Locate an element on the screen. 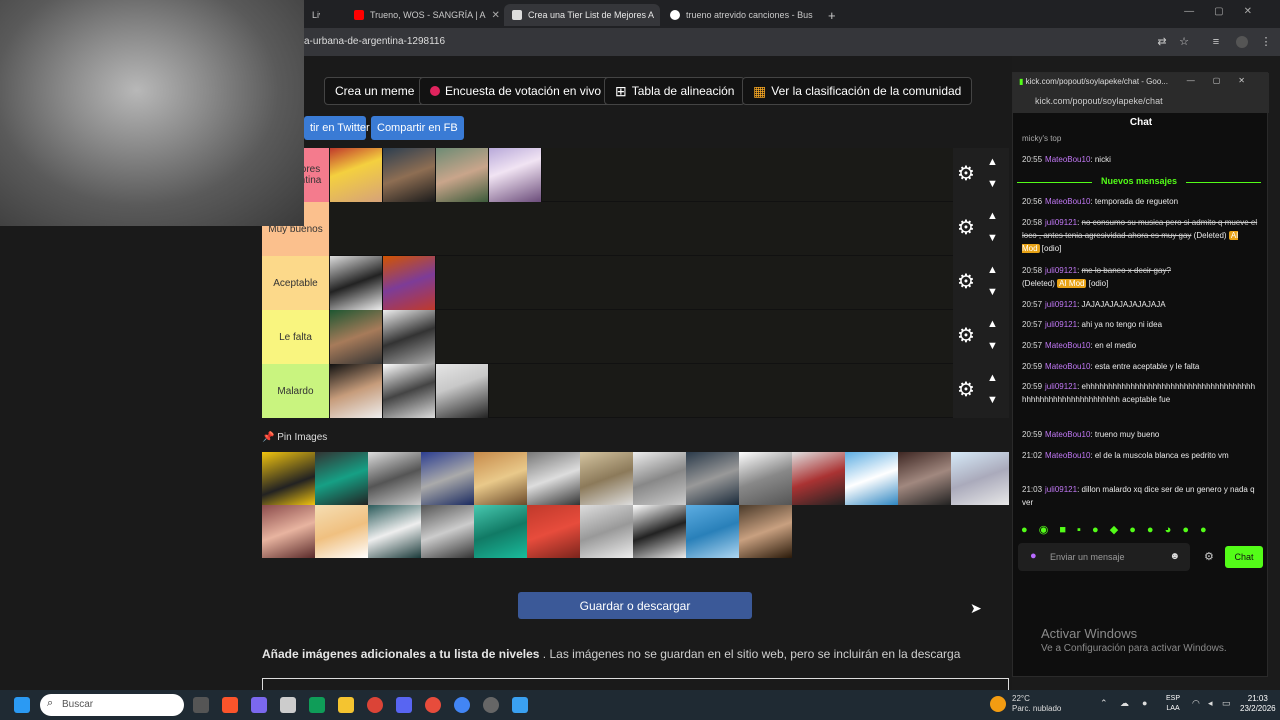  new-tab-button: + is located at coordinates (830, 15).